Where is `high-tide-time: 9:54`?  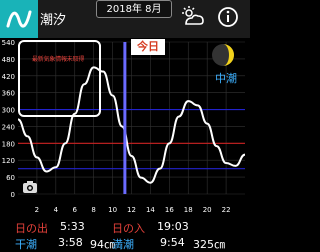 high-tide-time: 9:54 is located at coordinates (172, 242).